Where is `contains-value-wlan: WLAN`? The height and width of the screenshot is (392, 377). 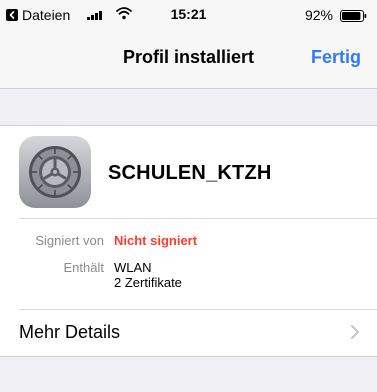
contains-value-wlan: WLAN is located at coordinates (133, 267).